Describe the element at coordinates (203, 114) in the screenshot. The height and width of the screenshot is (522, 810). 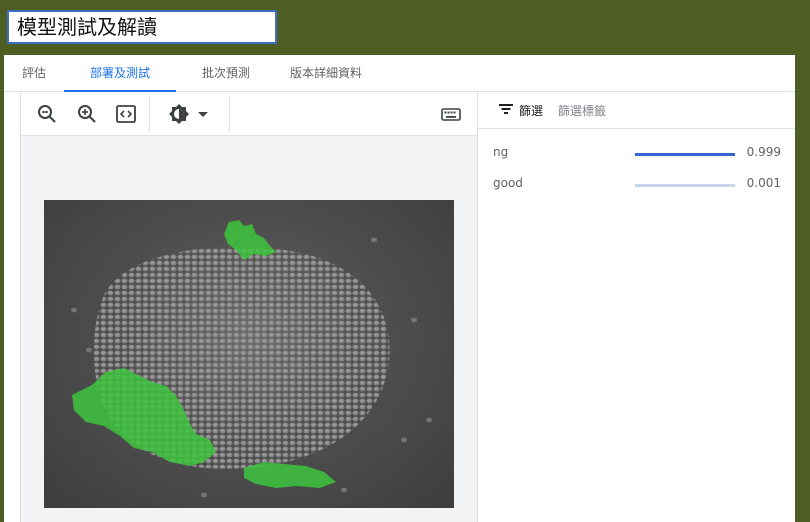
I see `dropdown-arrow-icon` at that location.